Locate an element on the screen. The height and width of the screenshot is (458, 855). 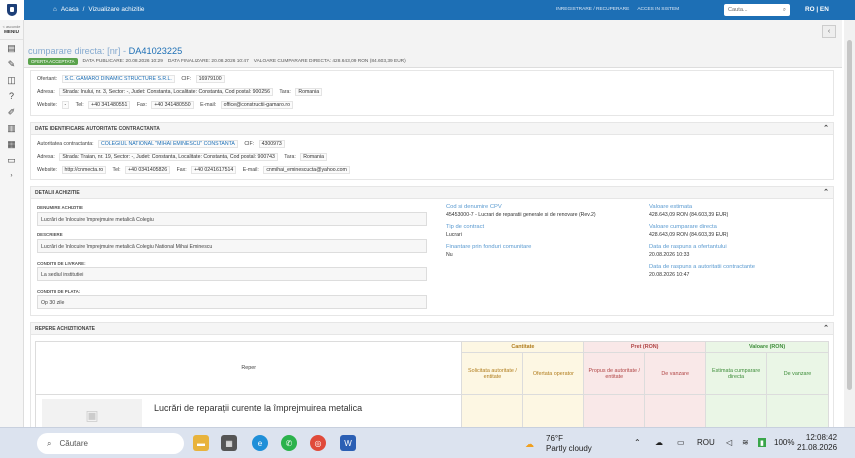
plata-label: CONDITII DE PLATA: is located at coordinates (59, 291).